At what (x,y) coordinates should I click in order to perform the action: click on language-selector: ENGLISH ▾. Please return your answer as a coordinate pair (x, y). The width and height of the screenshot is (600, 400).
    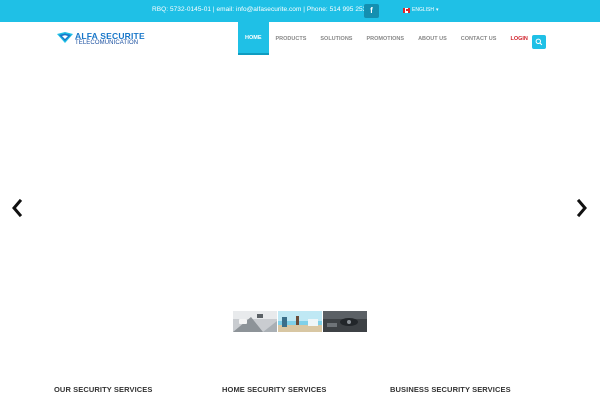
    Looking at the image, I should click on (420, 10).